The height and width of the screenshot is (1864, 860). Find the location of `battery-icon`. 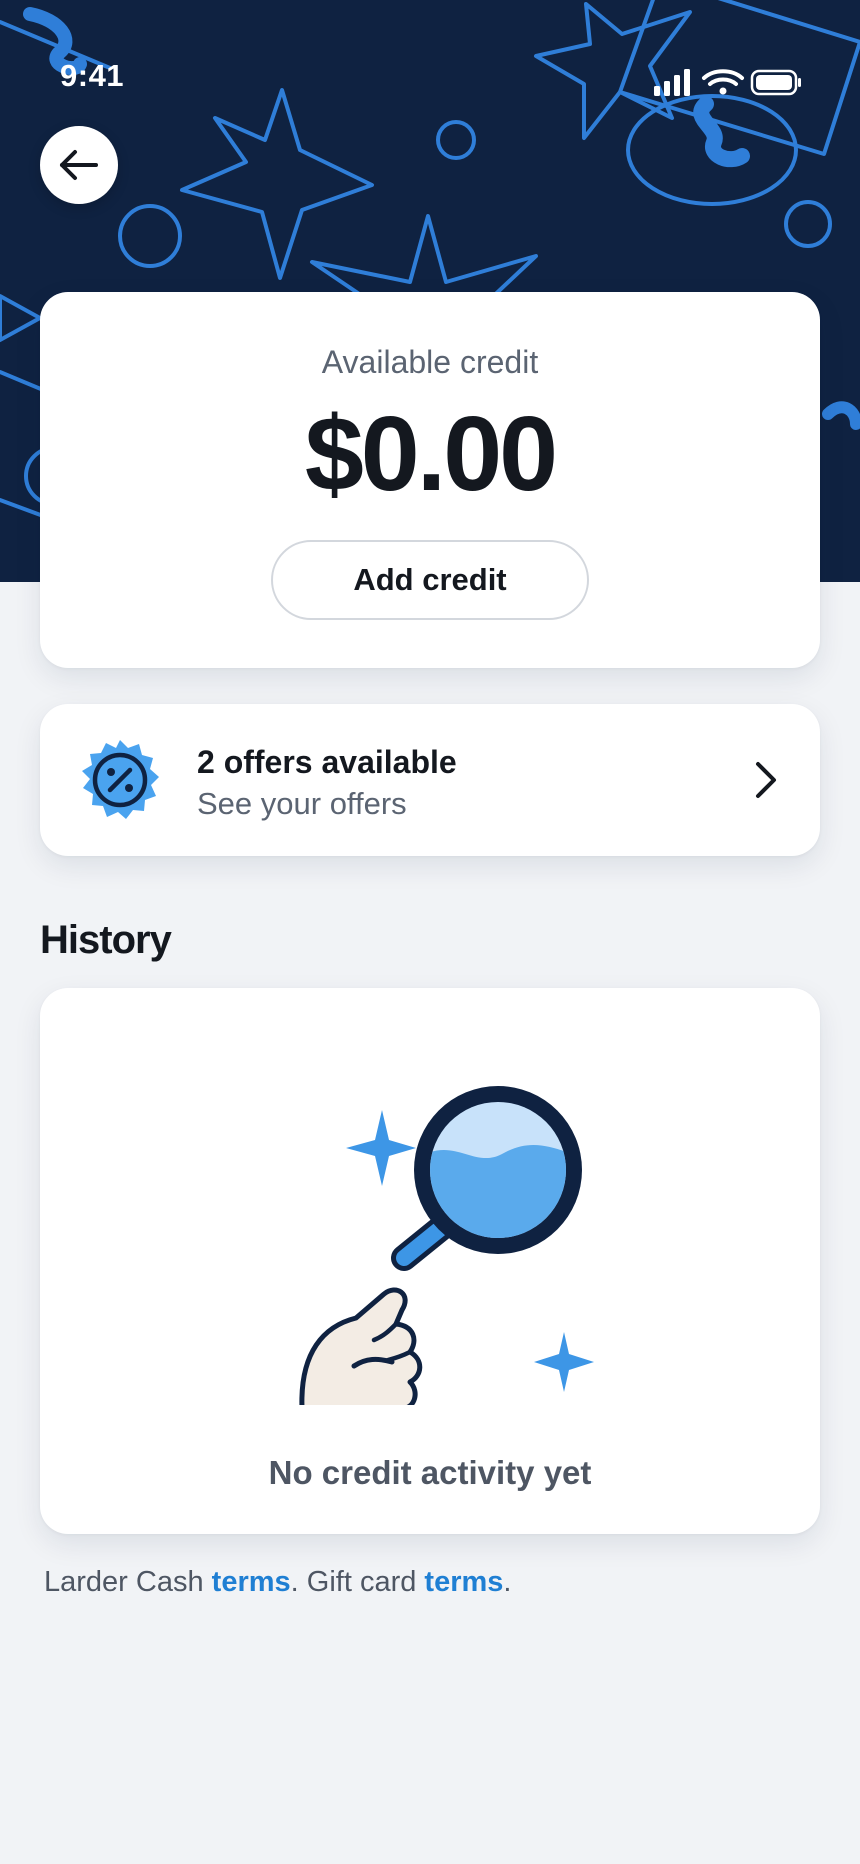

battery-icon is located at coordinates (775, 82).